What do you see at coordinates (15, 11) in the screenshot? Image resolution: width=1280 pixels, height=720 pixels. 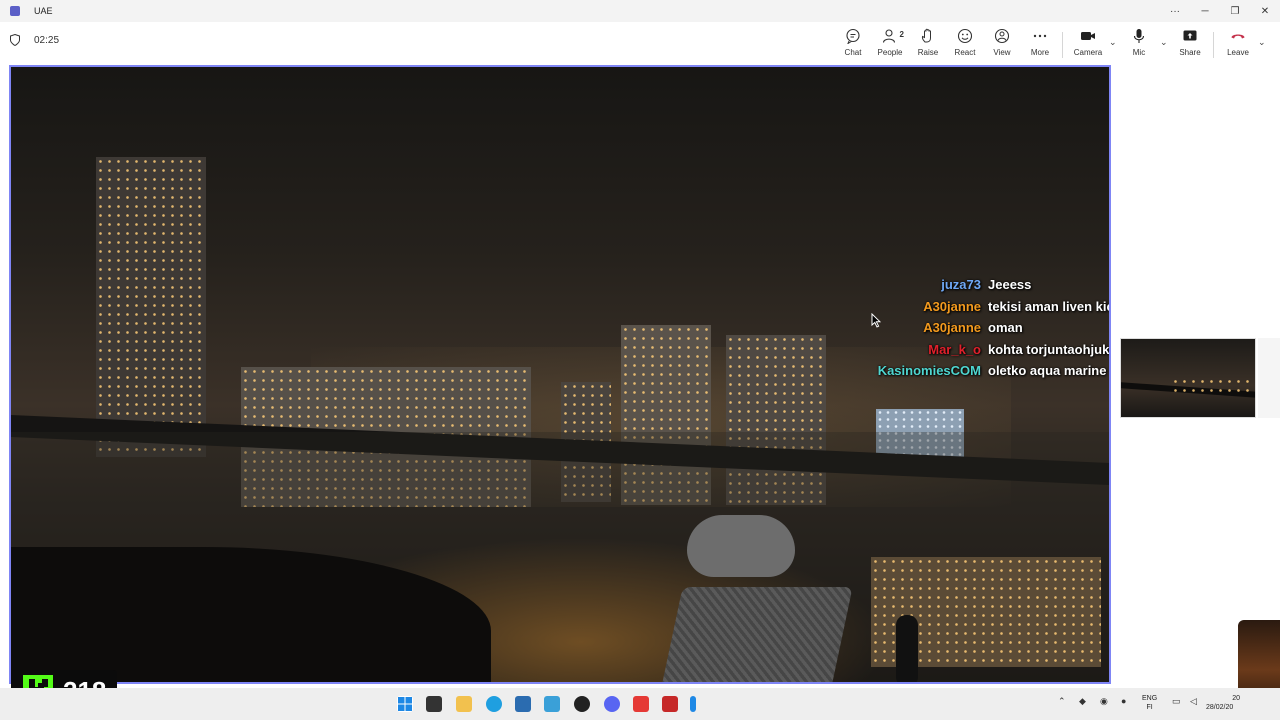 I see `teams-app-icon` at bounding box center [15, 11].